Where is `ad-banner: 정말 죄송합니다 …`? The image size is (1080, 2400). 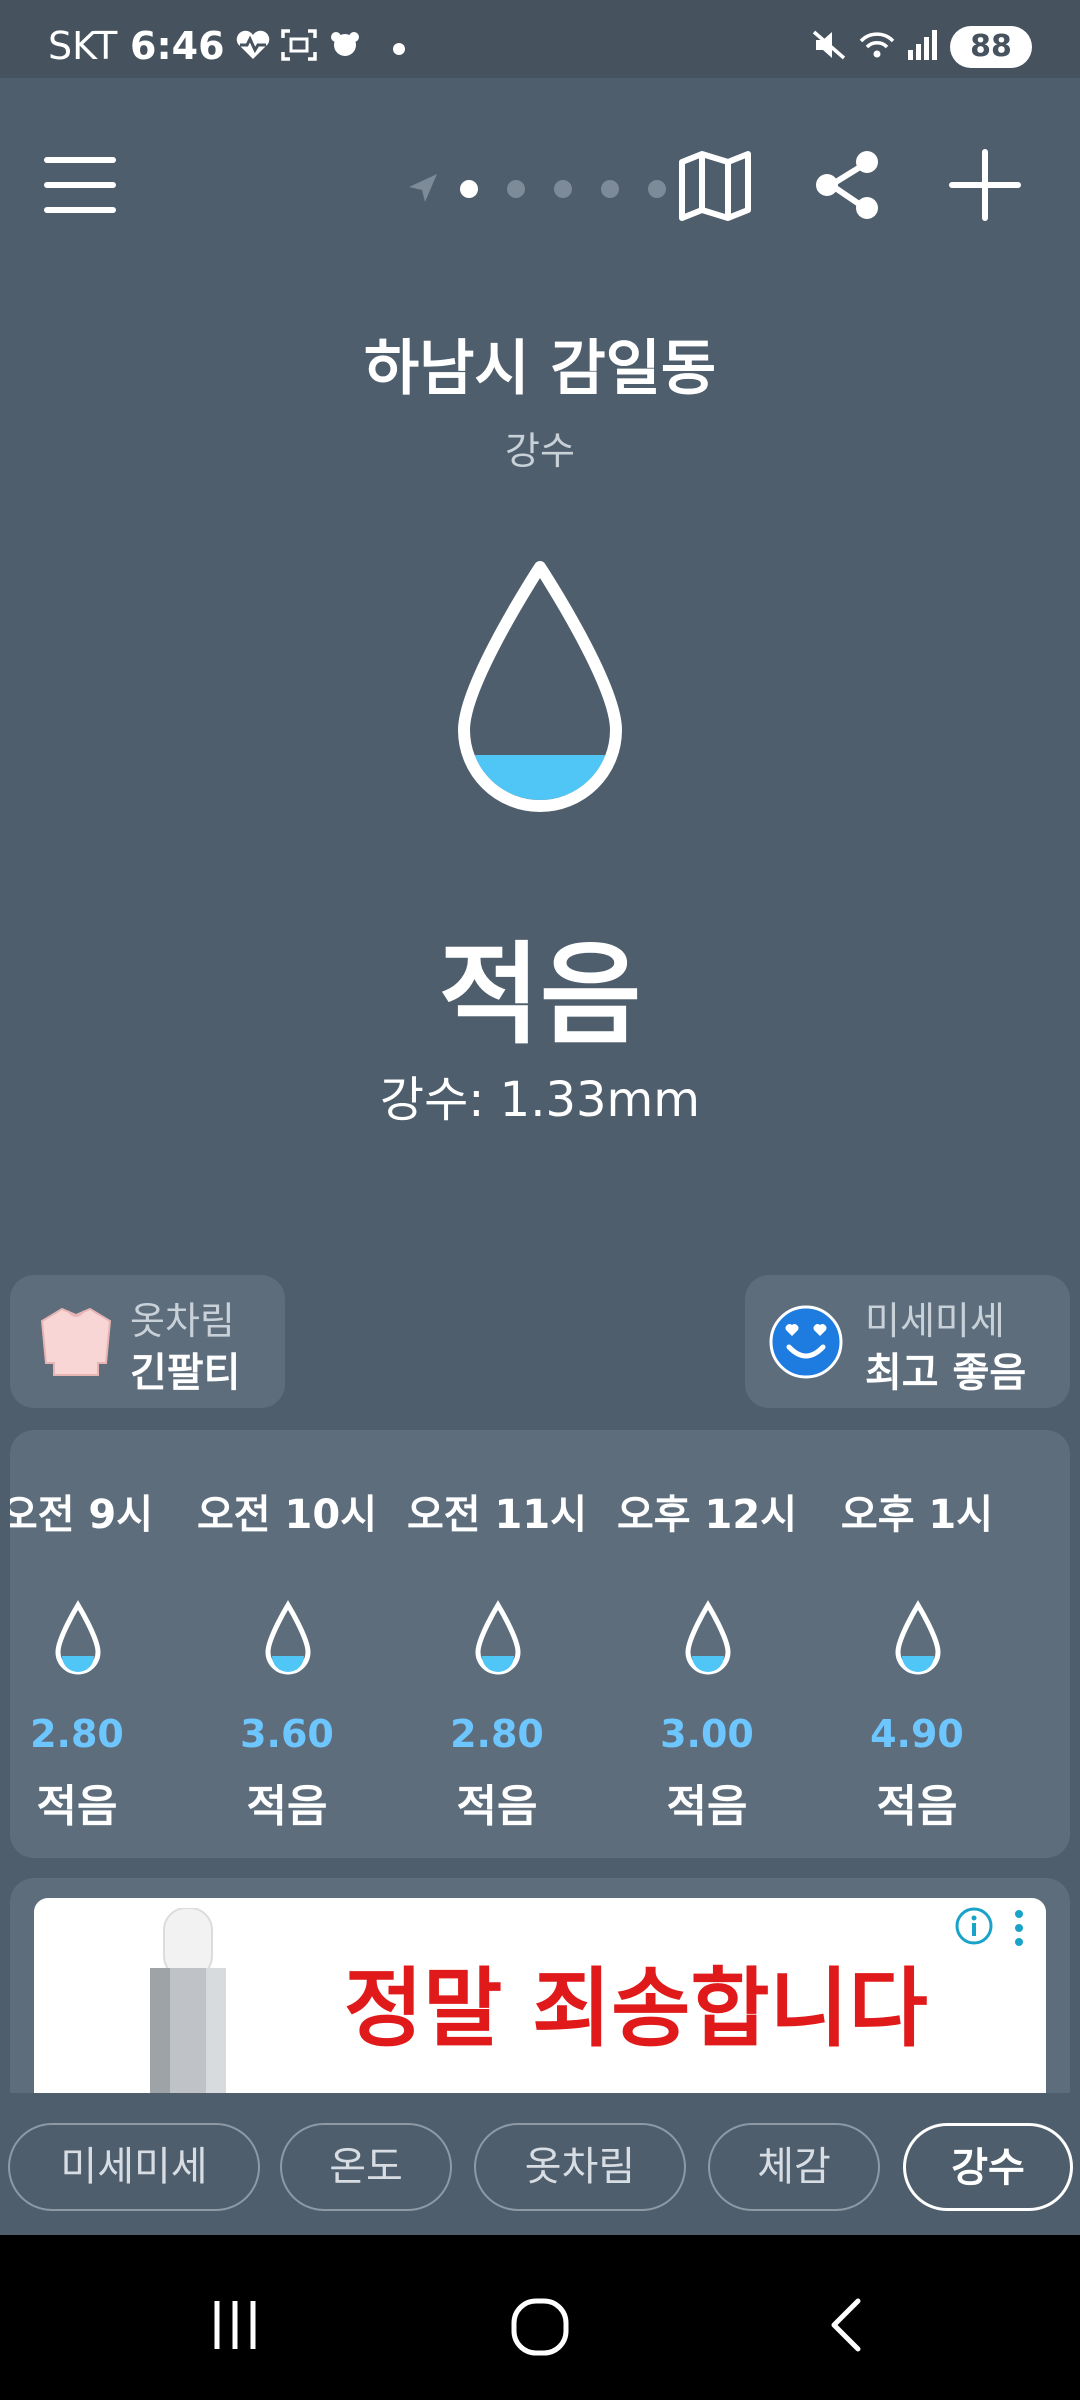
ad-banner: 정말 죄송합니다 … is located at coordinates (540, 1995).